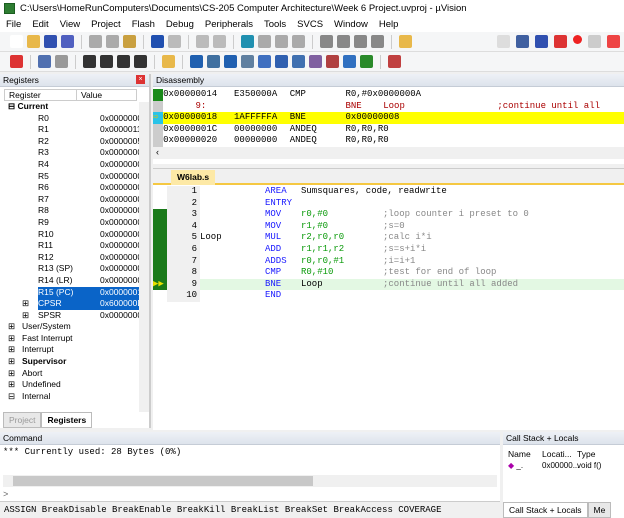  I want to click on register-row: R3 0x00000000, so click(93, 153).